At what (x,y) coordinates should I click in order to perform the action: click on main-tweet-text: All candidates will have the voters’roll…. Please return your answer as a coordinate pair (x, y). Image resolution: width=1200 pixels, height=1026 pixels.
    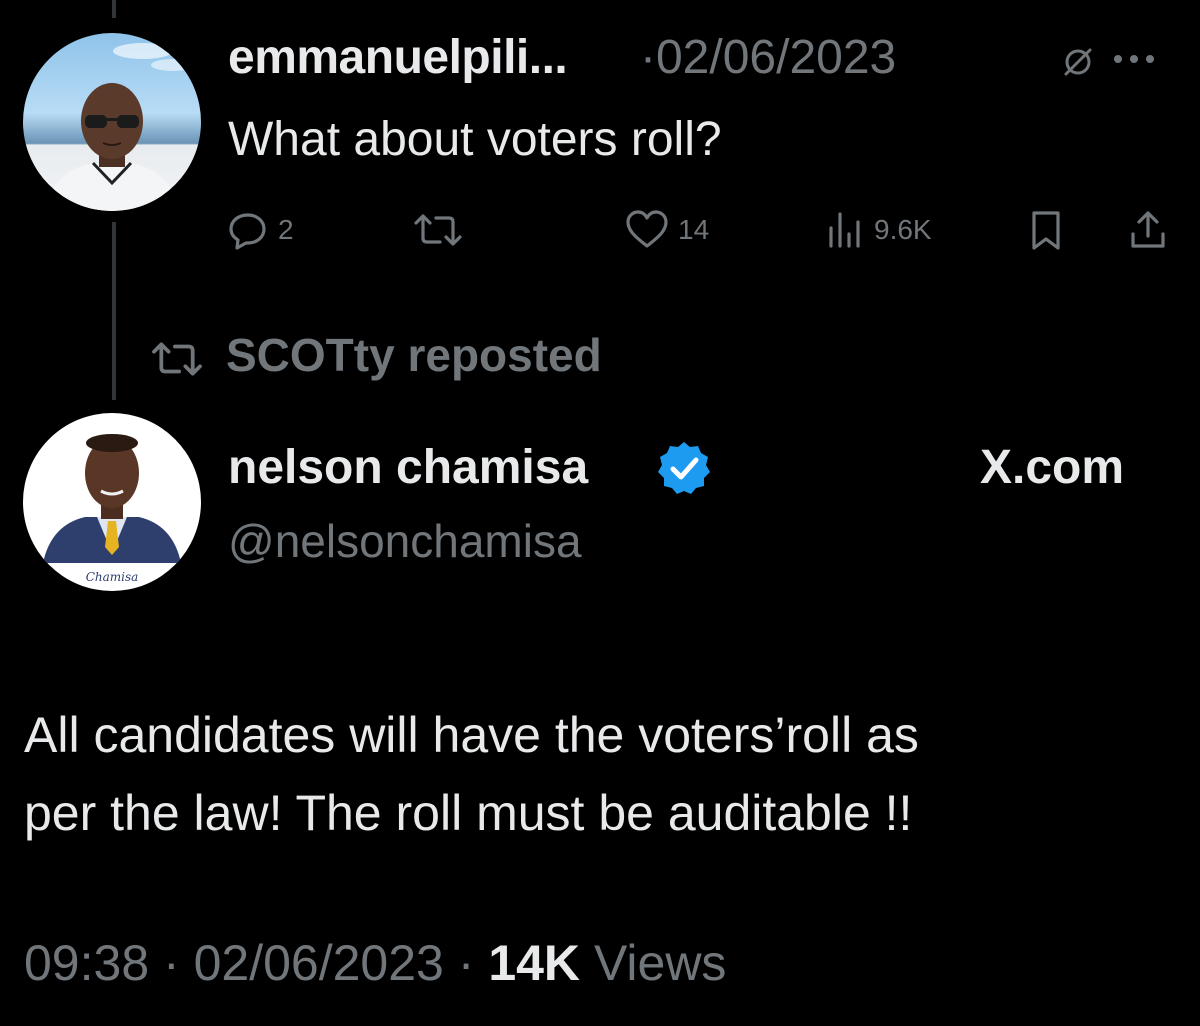
    Looking at the image, I should click on (604, 774).